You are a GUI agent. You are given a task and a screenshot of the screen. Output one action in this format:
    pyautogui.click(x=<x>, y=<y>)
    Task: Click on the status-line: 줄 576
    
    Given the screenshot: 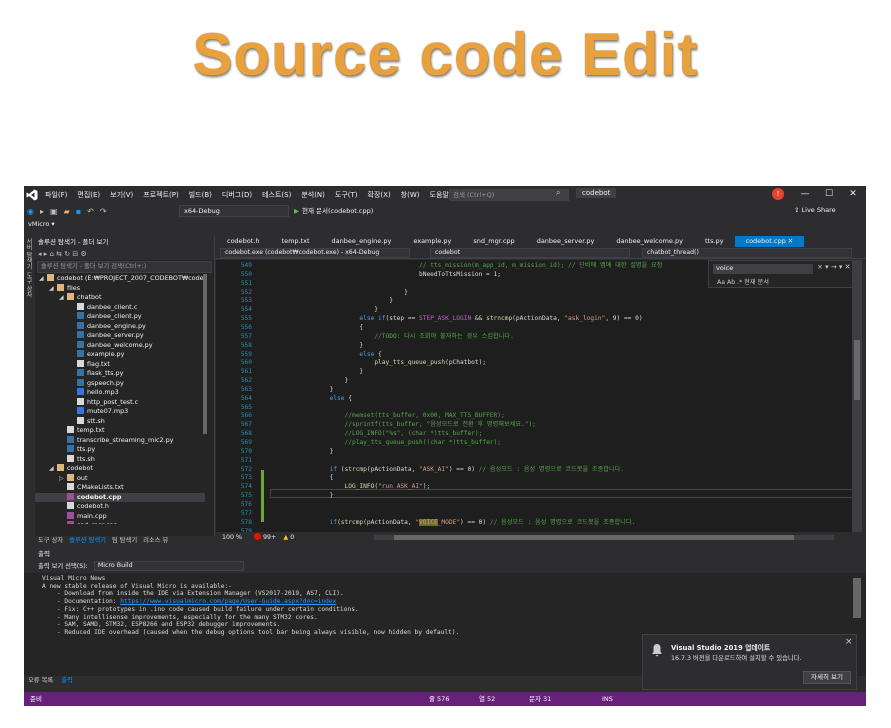 What is the action you would take?
    pyautogui.click(x=439, y=699)
    